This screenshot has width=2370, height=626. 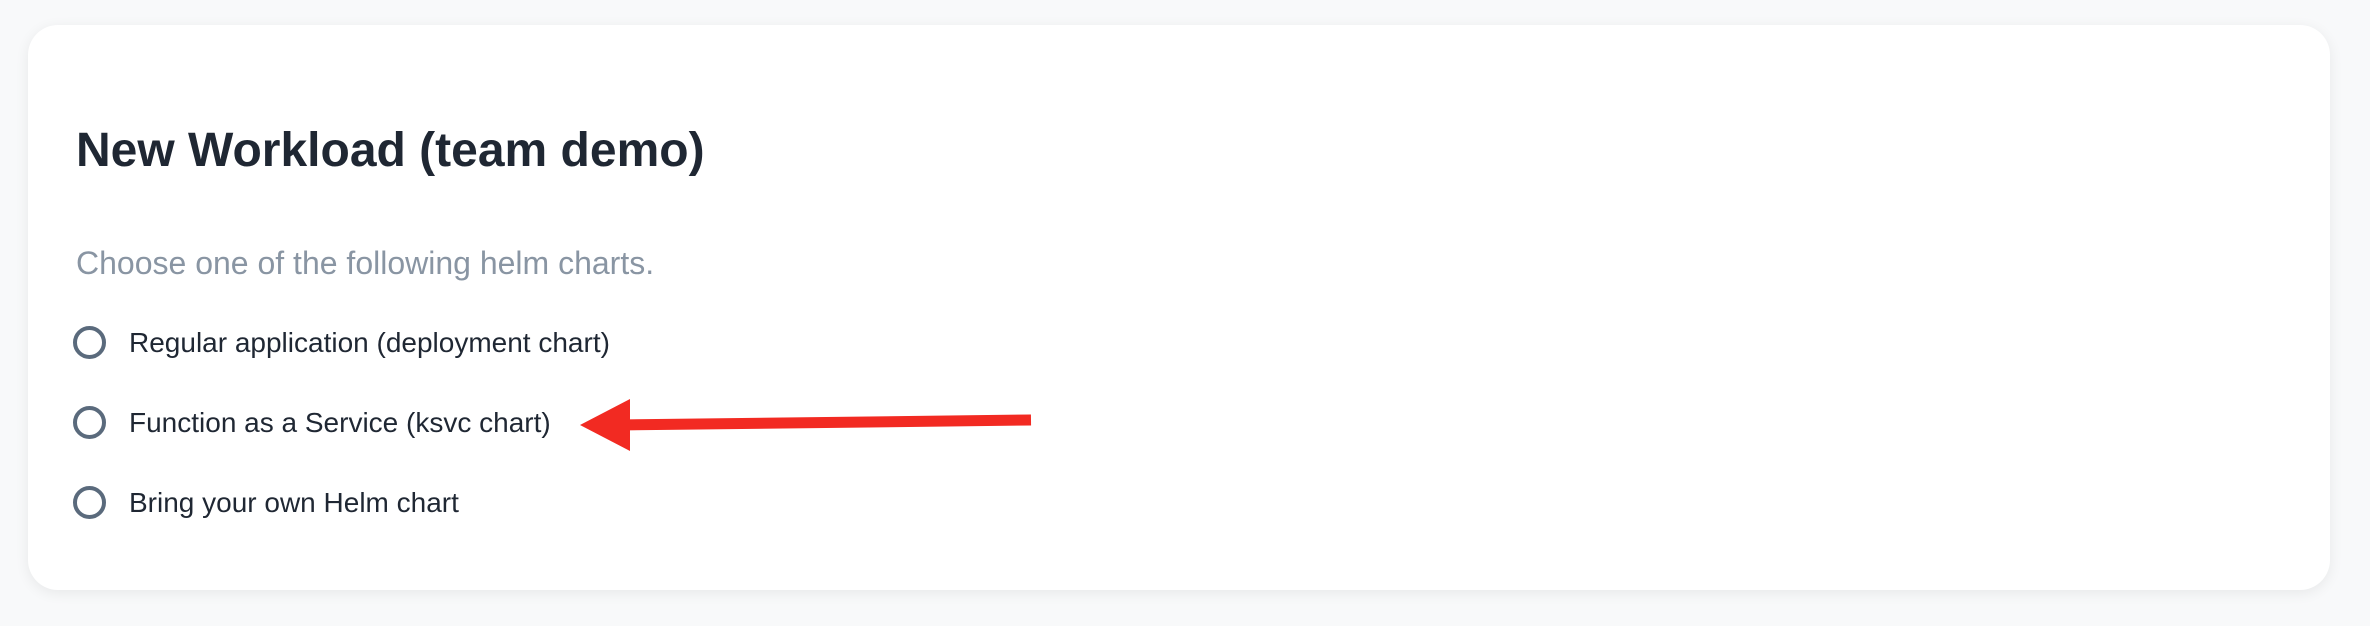 What do you see at coordinates (89, 342) in the screenshot?
I see `radio-deployment-chart` at bounding box center [89, 342].